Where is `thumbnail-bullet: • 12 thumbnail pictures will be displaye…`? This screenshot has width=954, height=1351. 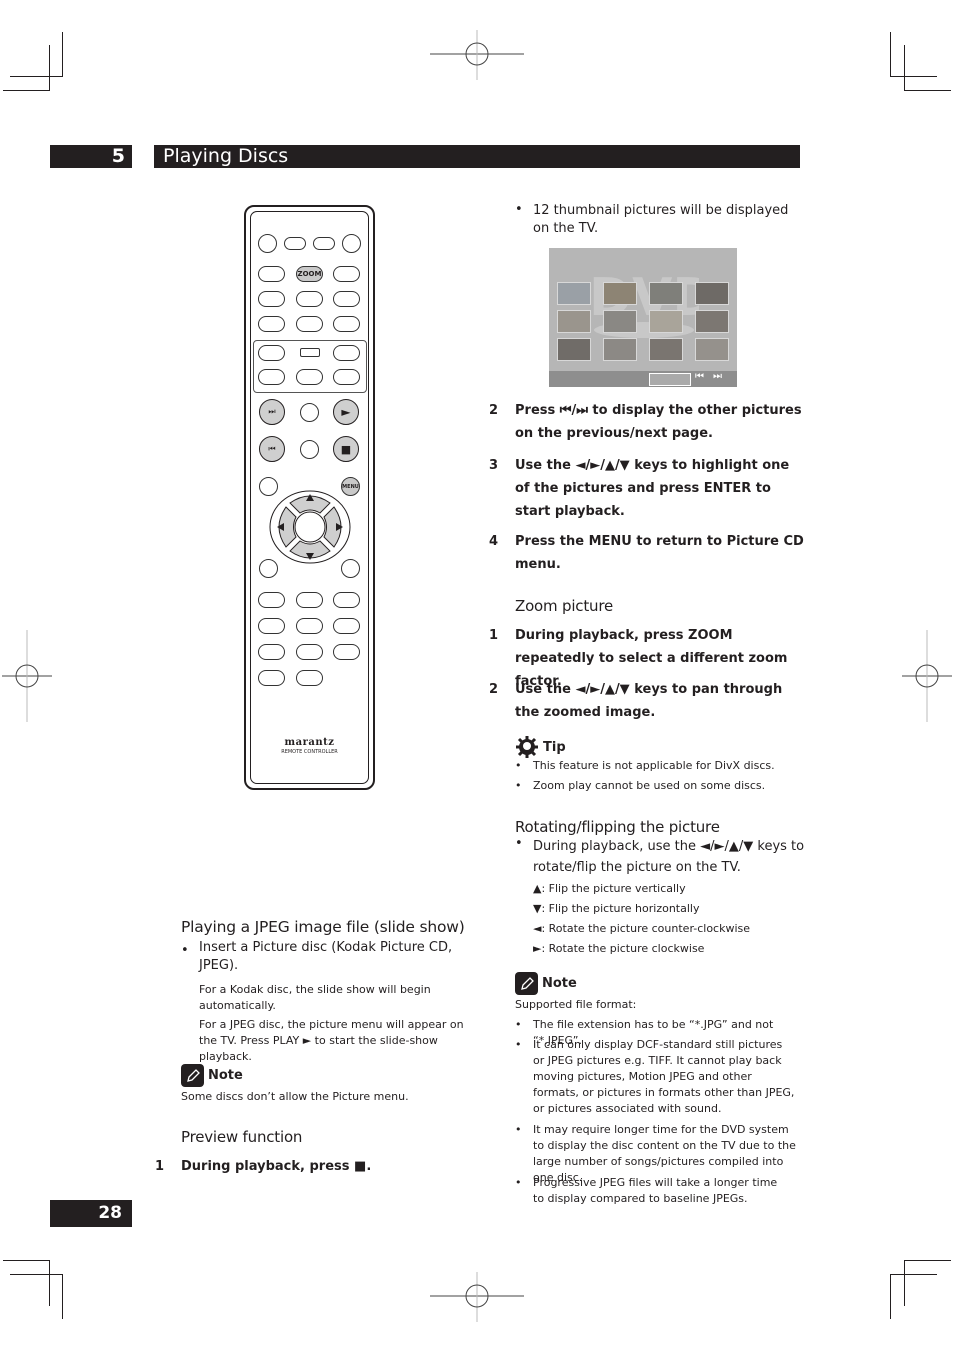 thumbnail-bullet: • 12 thumbnail pictures will be displaye… is located at coordinates (652, 219).